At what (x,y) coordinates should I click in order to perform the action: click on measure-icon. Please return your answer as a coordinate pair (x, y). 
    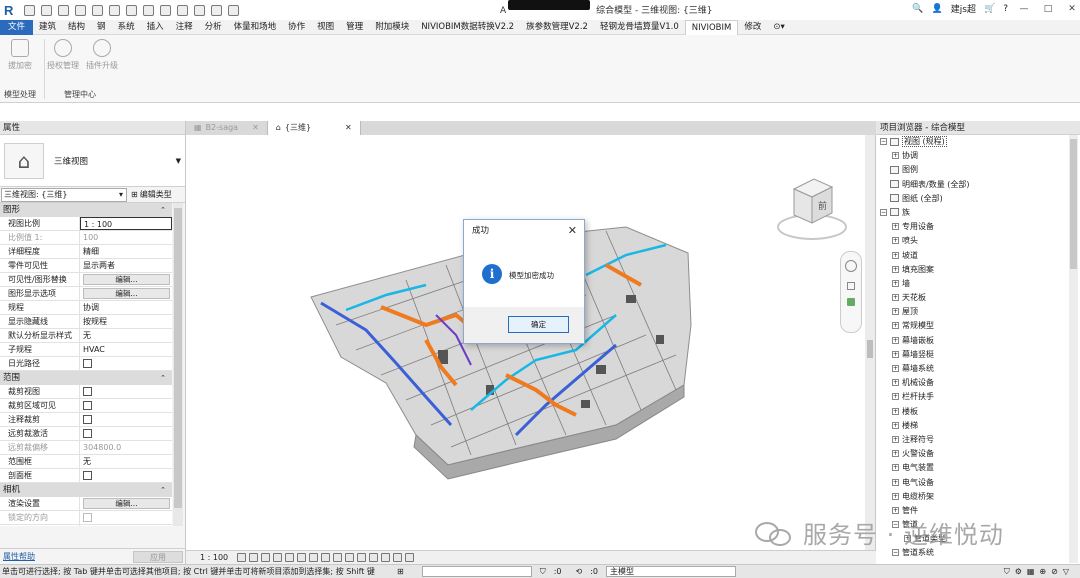
    Looking at the image, I should click on (131, 10).